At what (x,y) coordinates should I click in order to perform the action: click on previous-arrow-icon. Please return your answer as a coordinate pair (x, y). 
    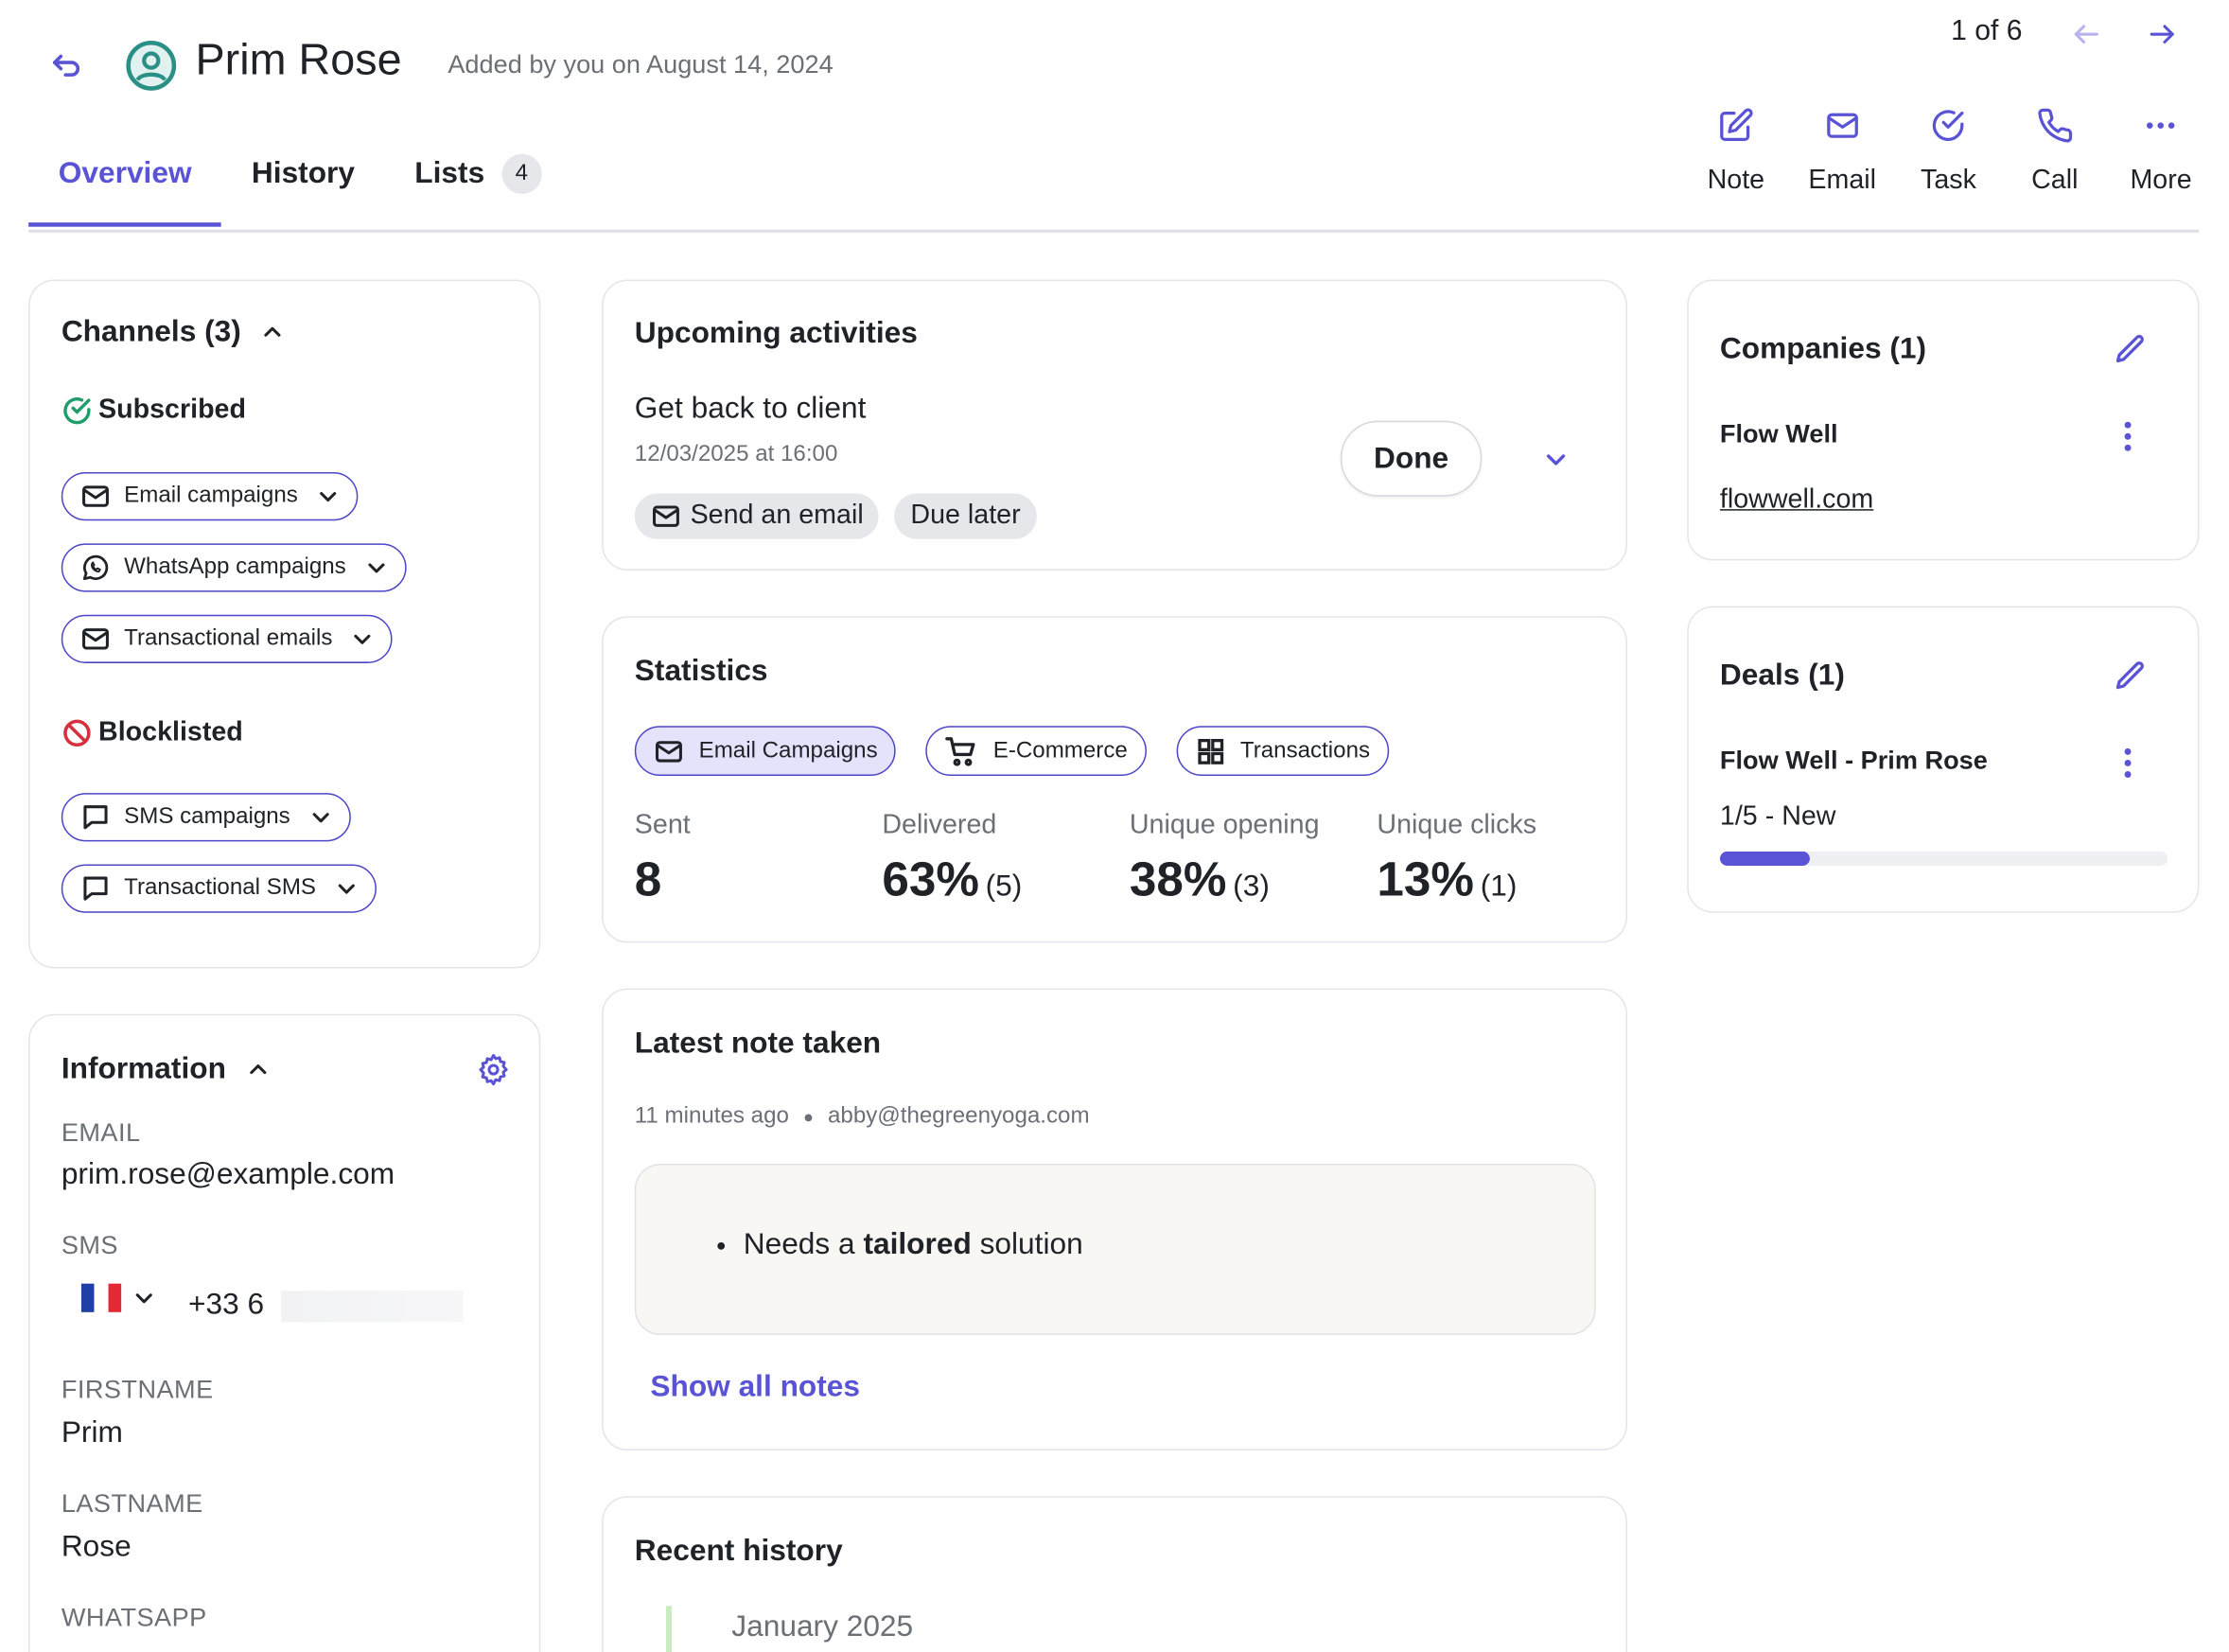
    Looking at the image, I should click on (2086, 34).